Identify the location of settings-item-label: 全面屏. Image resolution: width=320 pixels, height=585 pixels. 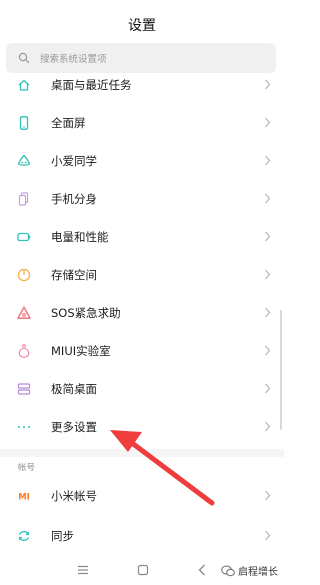
(68, 123).